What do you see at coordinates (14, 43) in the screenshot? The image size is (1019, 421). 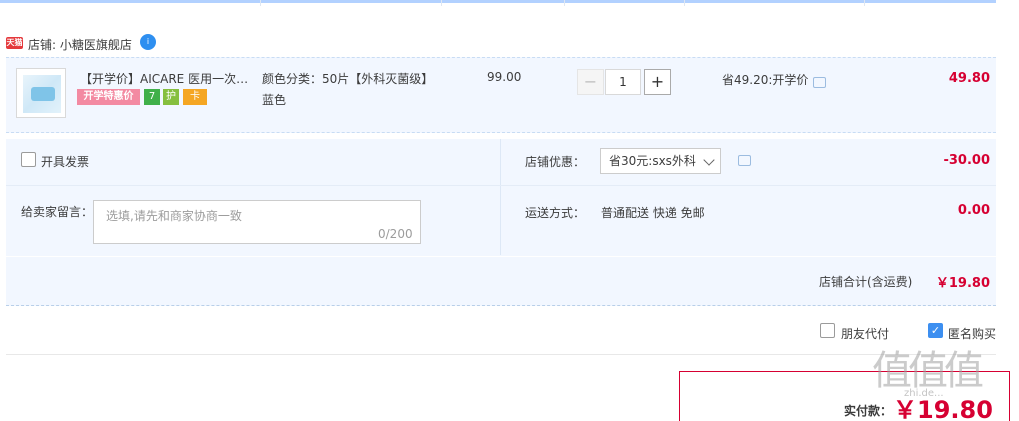 I see `tmall-badge-icon: 天猫` at bounding box center [14, 43].